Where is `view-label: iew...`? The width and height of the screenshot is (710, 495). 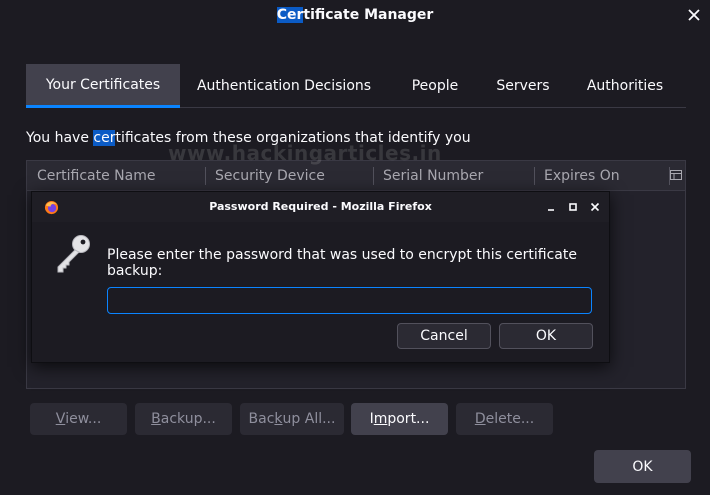
view-label: iew... is located at coordinates (83, 419).